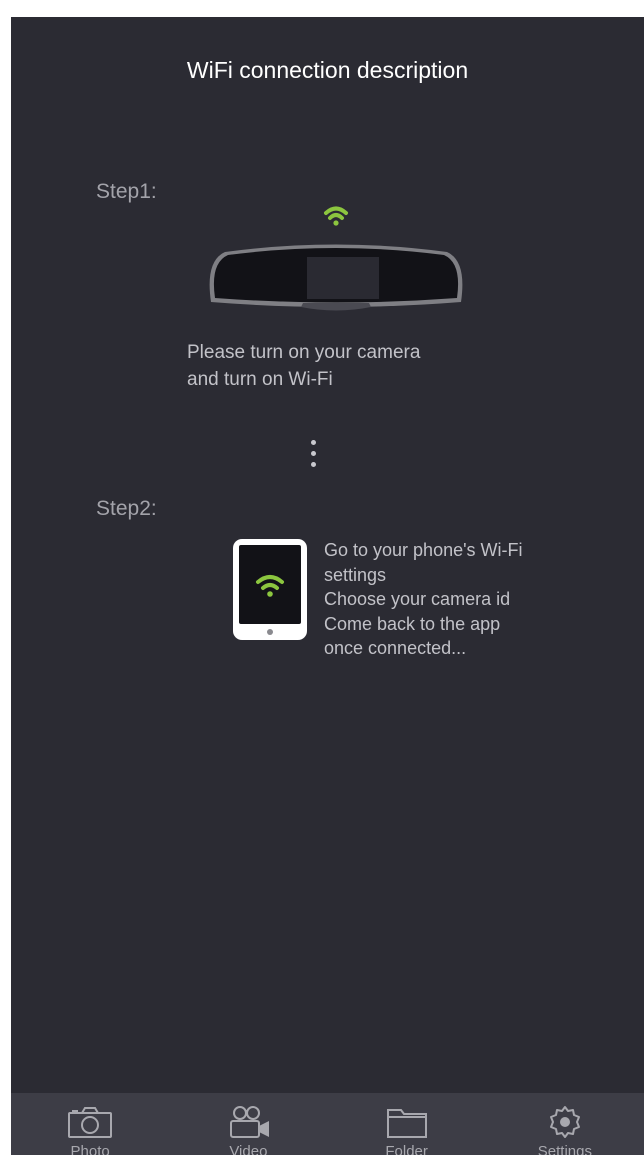 The image size is (644, 1155). I want to click on tab-settings-label: Settings, so click(564, 1149).